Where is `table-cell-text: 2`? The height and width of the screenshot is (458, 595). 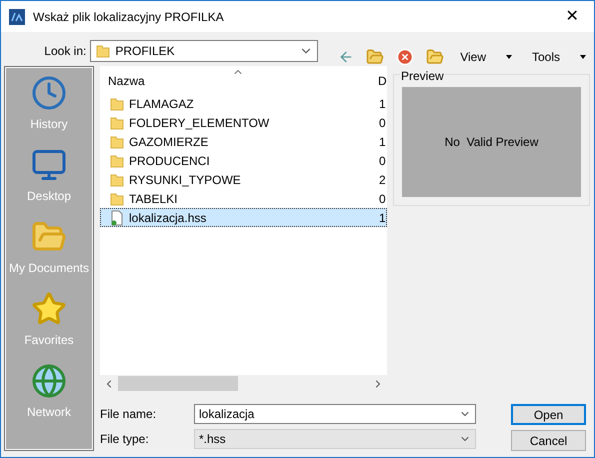
table-cell-text: 2 is located at coordinates (382, 180).